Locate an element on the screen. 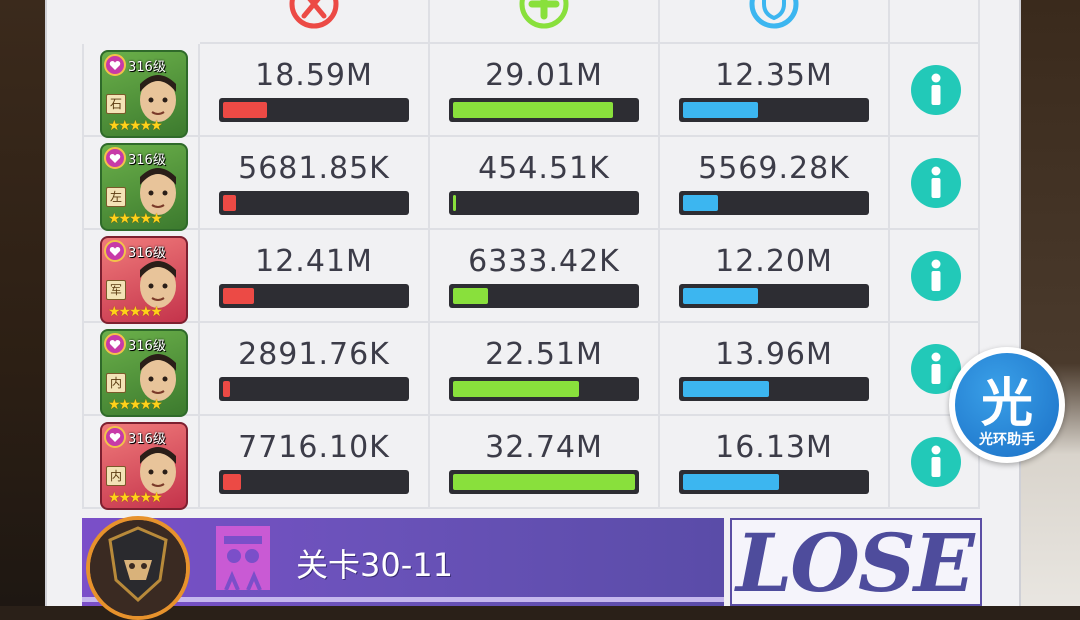 The image size is (1080, 620). helper-glyph: 光 is located at coordinates (1006, 404).